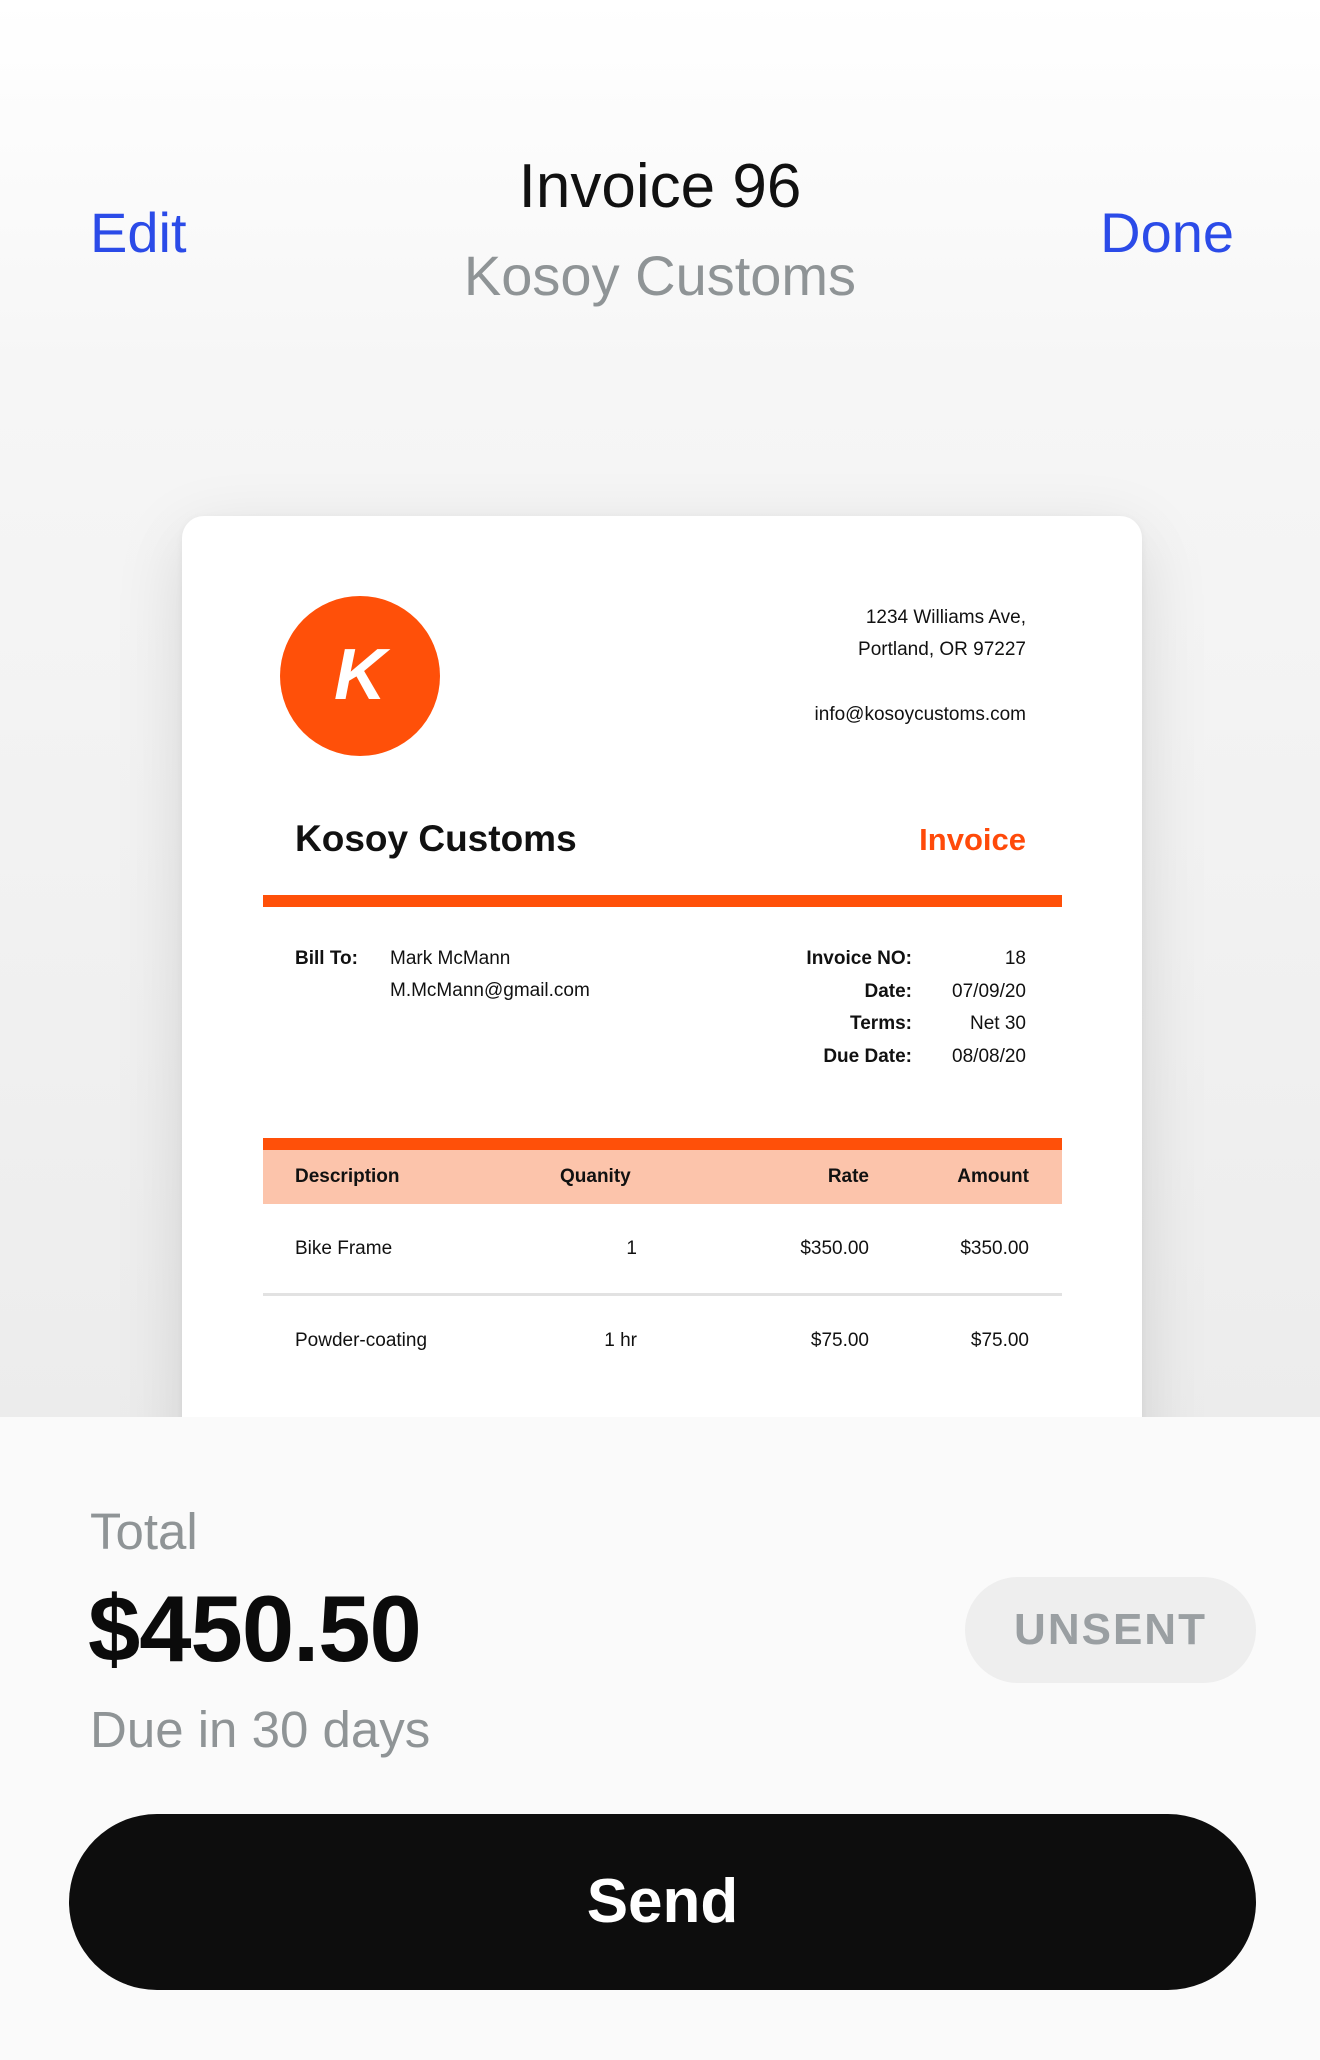 This screenshot has width=1320, height=2060. I want to click on bill-to-label: Bill To:, so click(326, 958).